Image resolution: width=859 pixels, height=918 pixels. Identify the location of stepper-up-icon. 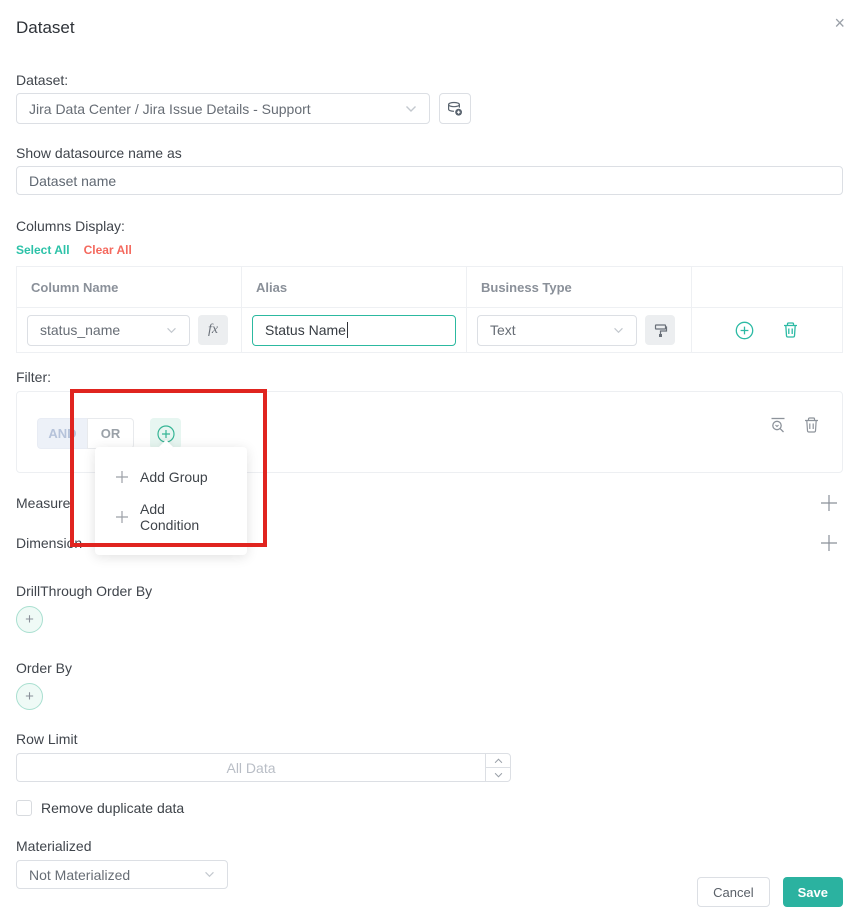
(498, 761).